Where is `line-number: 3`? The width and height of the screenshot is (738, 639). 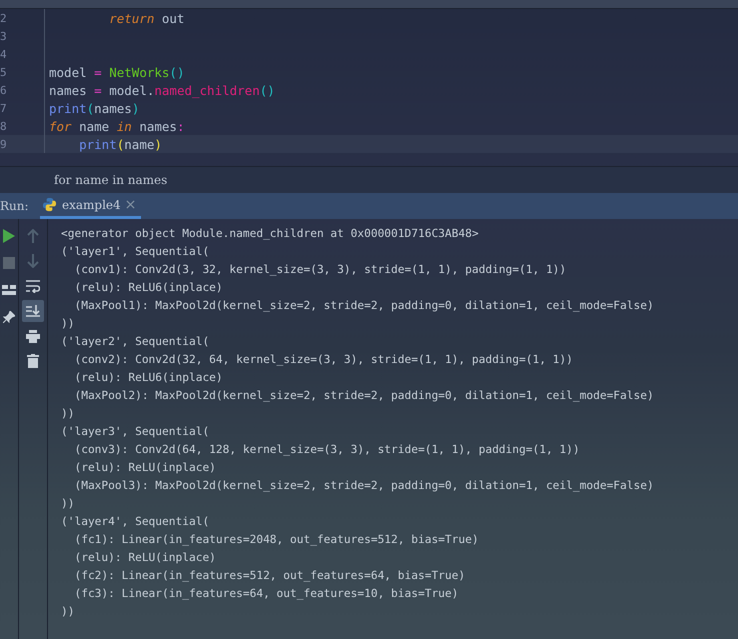
line-number: 3 is located at coordinates (4, 36).